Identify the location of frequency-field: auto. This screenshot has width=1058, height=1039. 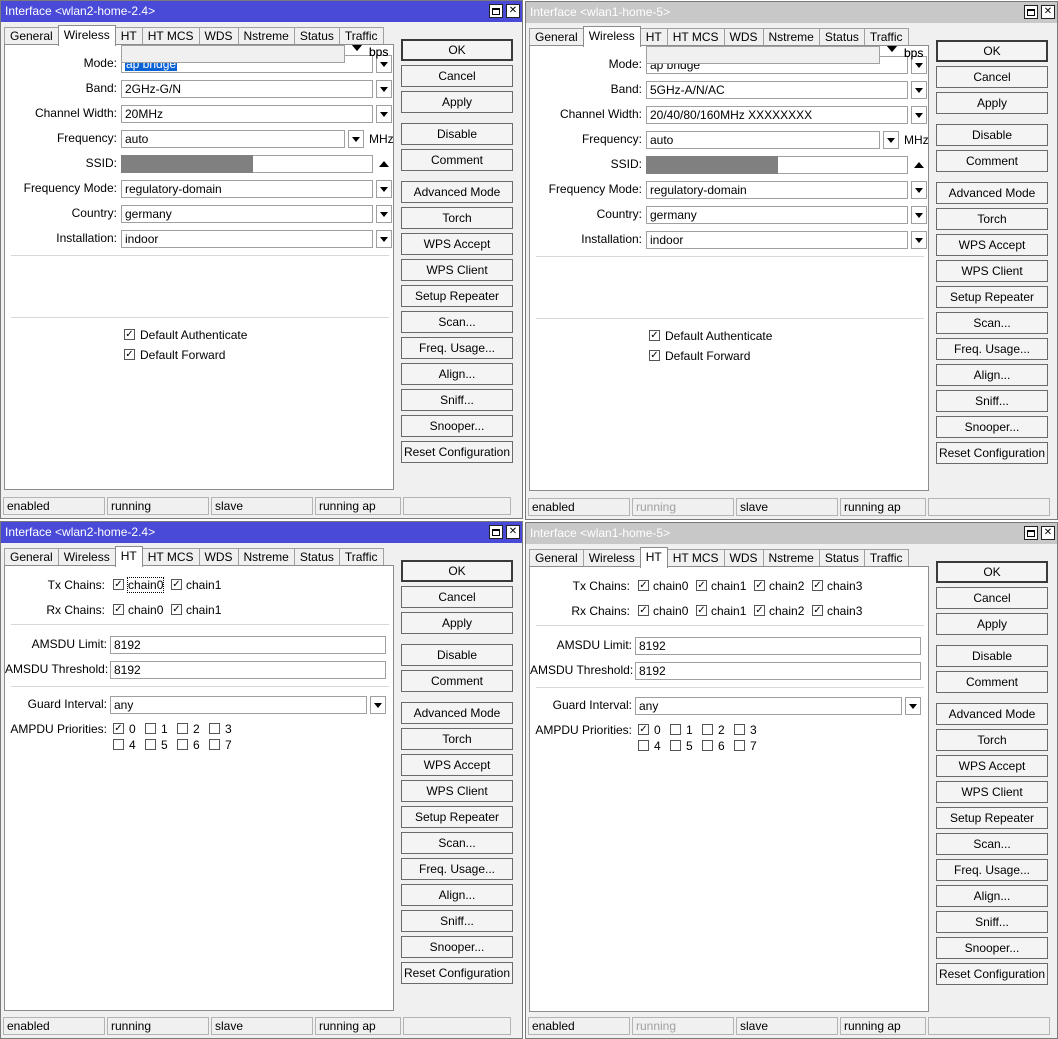
(233, 139).